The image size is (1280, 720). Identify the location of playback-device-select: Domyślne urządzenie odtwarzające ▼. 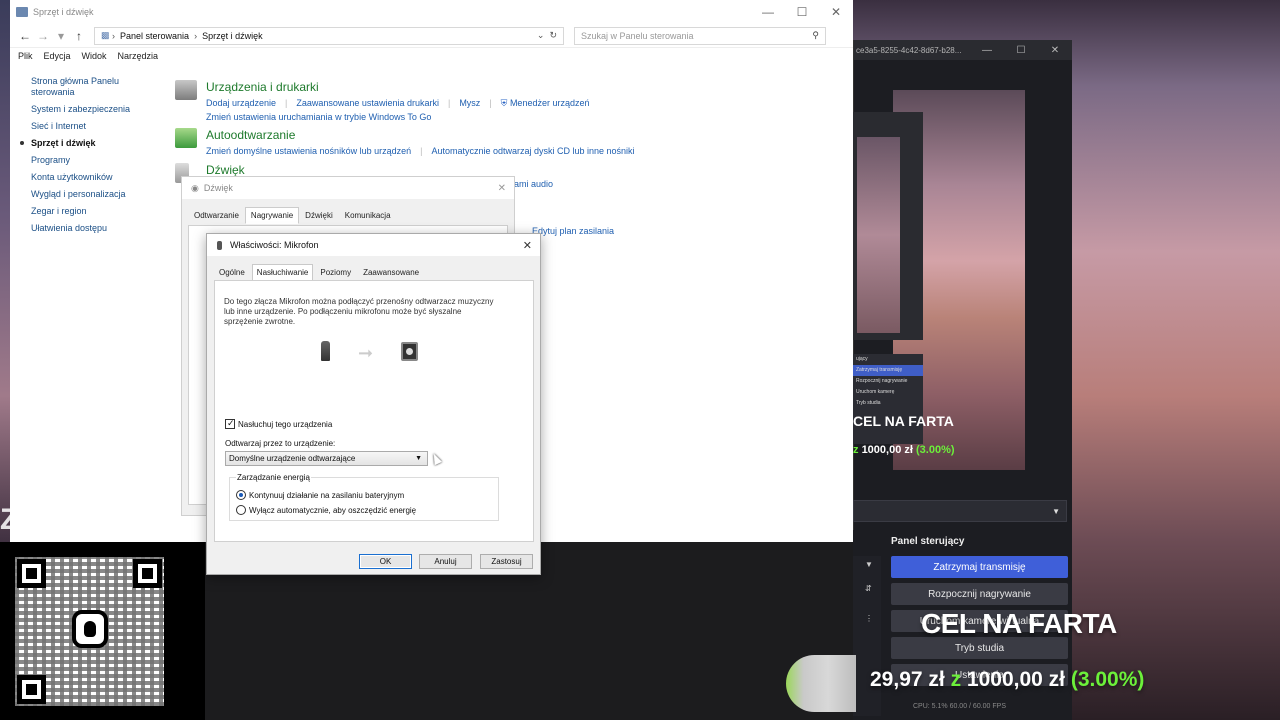
(326, 458).